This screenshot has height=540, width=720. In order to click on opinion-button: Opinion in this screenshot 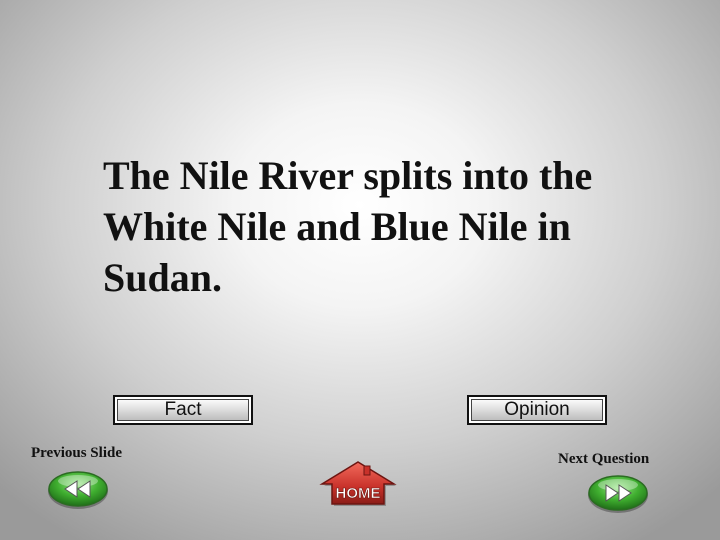, I will do `click(537, 410)`.